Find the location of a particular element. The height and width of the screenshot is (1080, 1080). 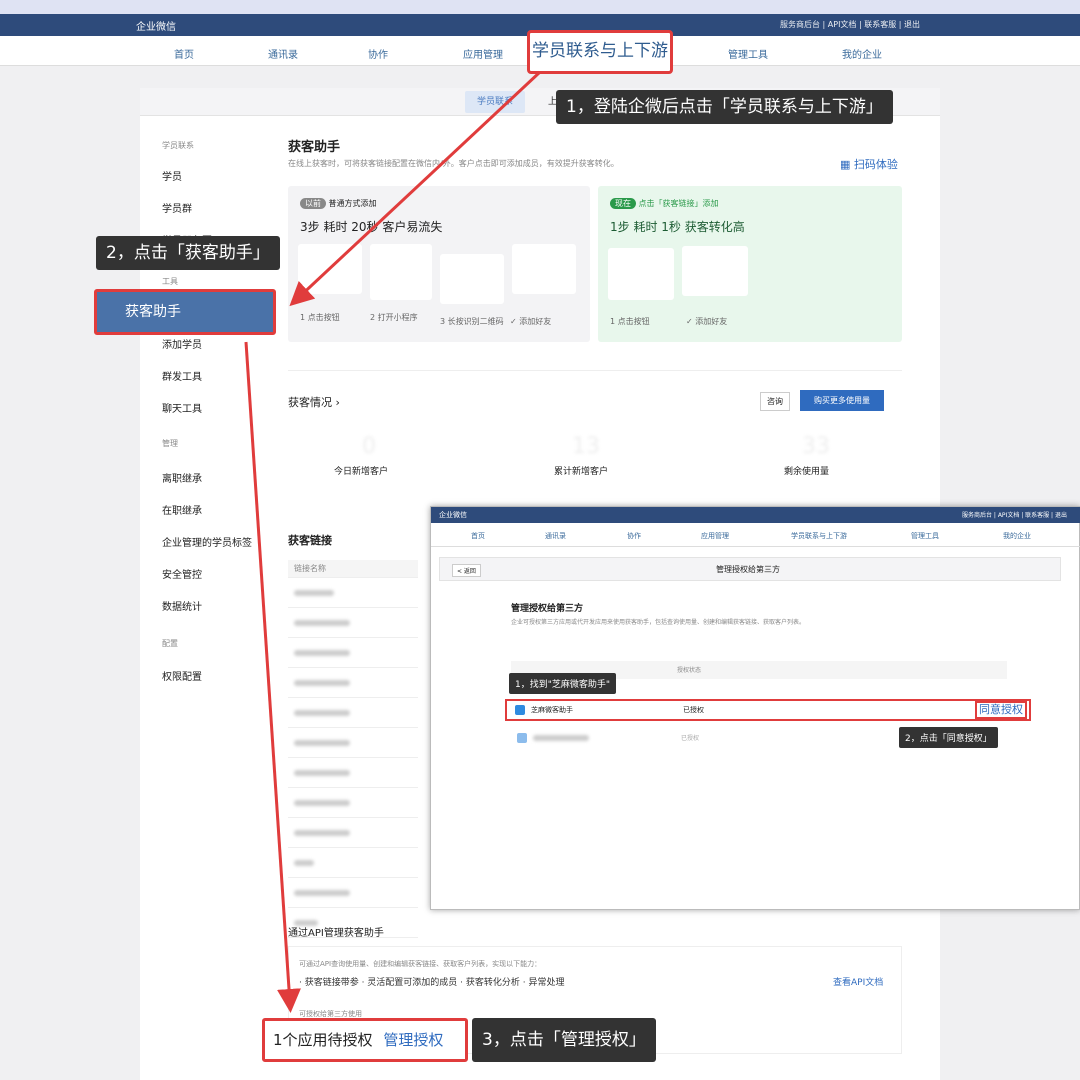

arrow-to-assistant is located at coordinates (415, 188).